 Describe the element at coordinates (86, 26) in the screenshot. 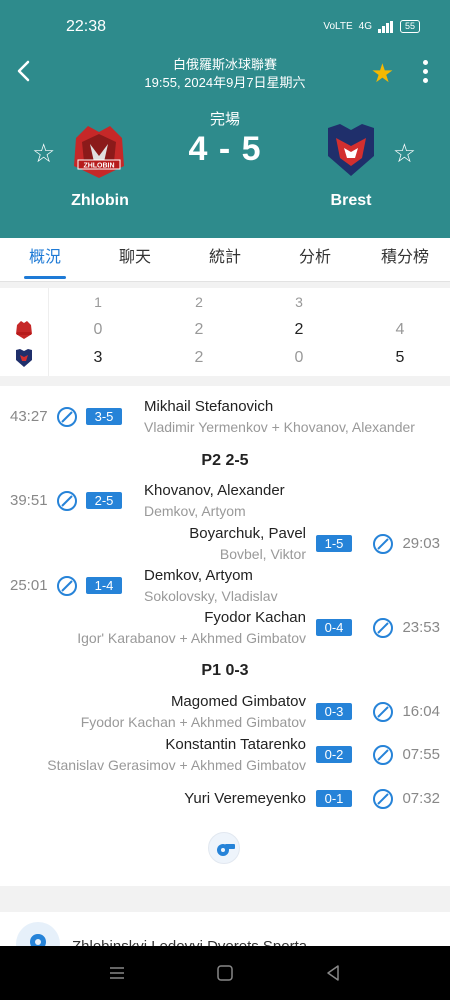

I see `status-time: 22:38` at that location.